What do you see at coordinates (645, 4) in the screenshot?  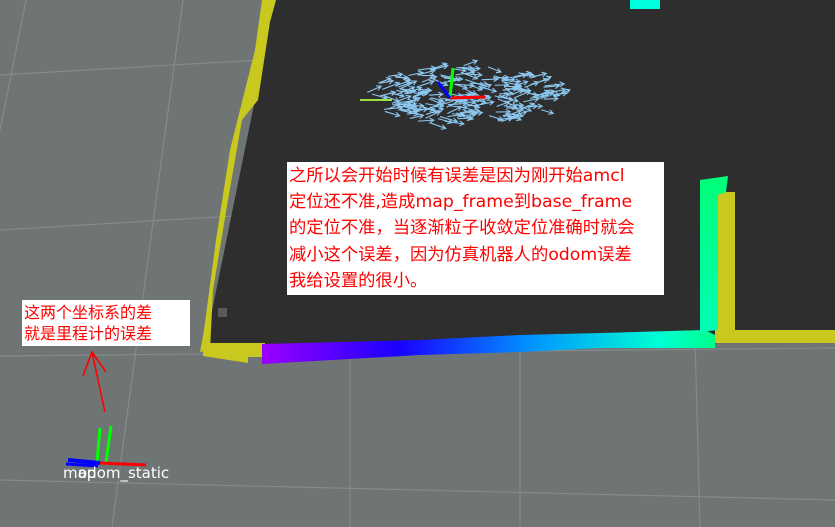 I see `map-top-marker` at bounding box center [645, 4].